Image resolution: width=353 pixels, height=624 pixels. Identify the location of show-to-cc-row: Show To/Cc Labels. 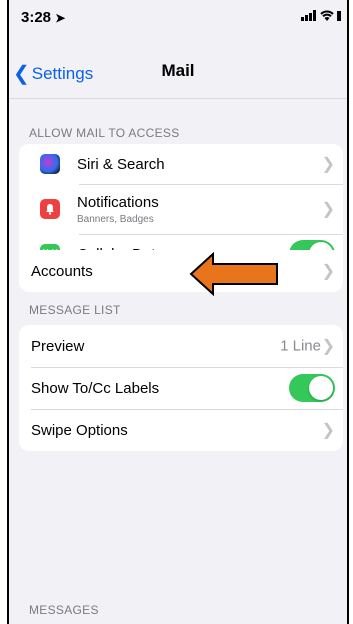
(181, 388).